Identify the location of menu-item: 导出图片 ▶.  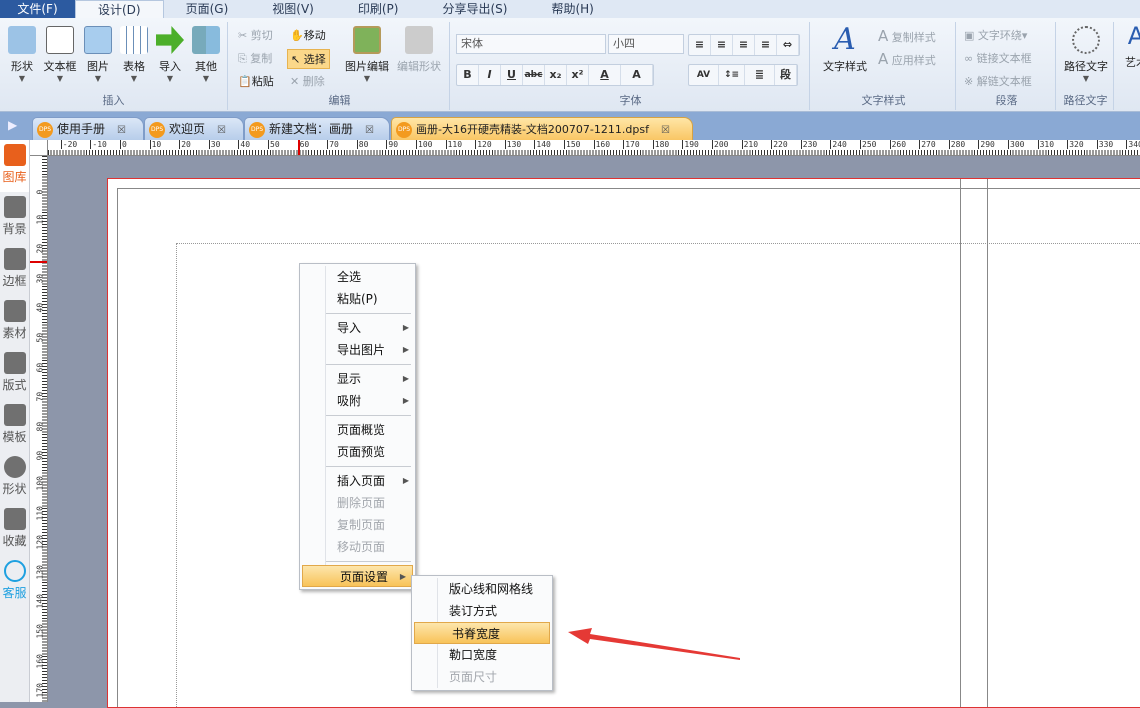
(357, 350).